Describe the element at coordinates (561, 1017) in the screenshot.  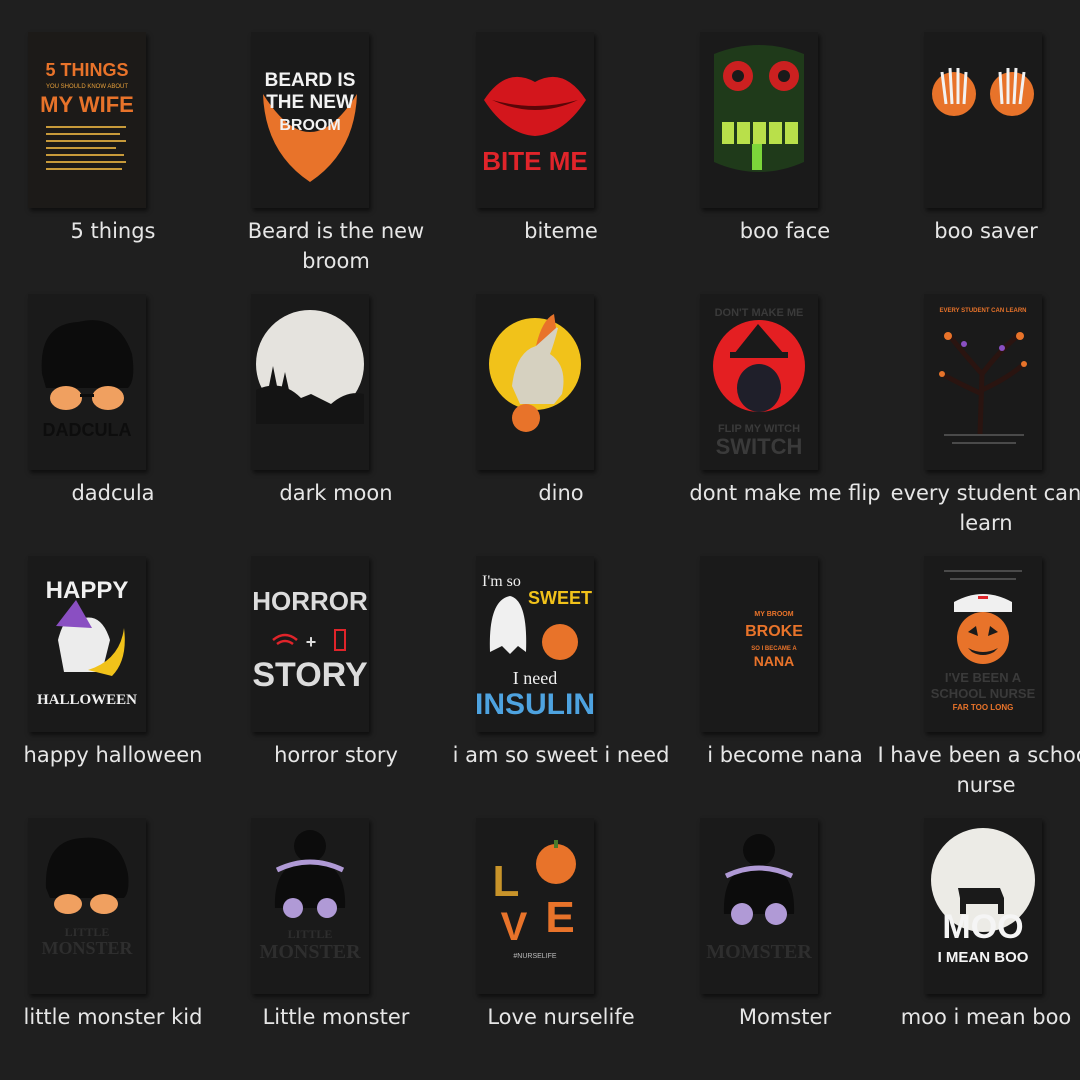
I see `file-name: Love nurselife` at that location.